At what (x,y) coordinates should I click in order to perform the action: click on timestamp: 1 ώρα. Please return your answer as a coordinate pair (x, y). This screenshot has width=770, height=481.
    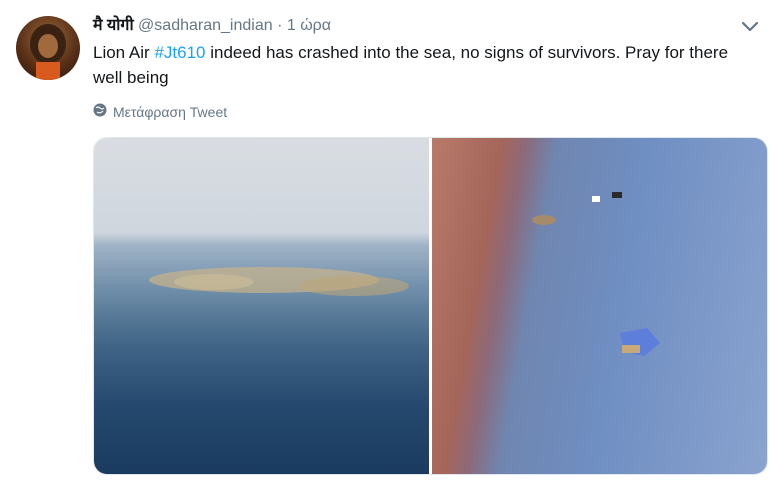
    Looking at the image, I should click on (309, 25).